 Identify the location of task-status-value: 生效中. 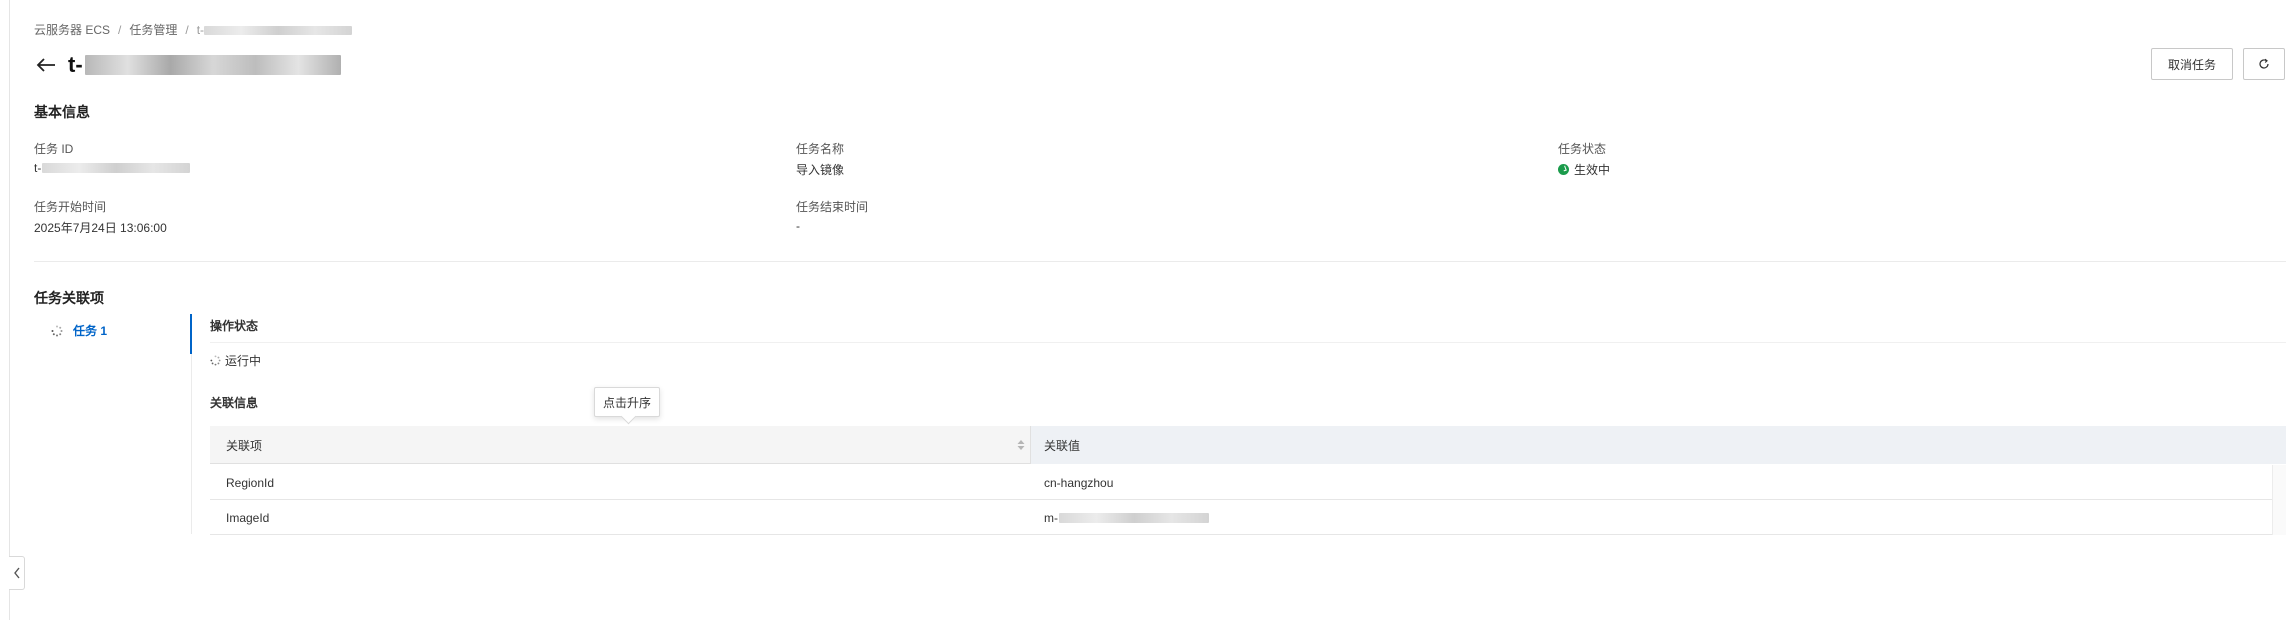
(1584, 169).